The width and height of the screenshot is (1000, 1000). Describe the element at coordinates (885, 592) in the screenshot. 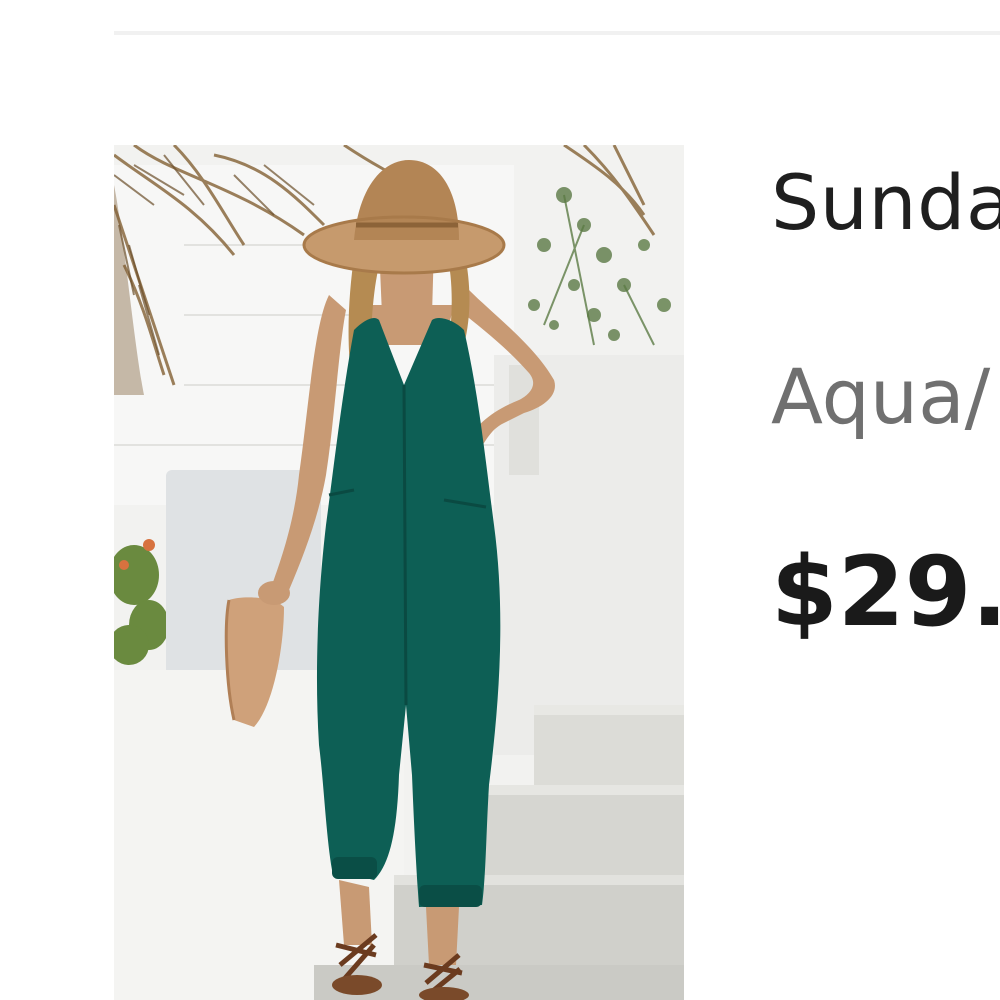

I see `product-price: $29.9` at that location.